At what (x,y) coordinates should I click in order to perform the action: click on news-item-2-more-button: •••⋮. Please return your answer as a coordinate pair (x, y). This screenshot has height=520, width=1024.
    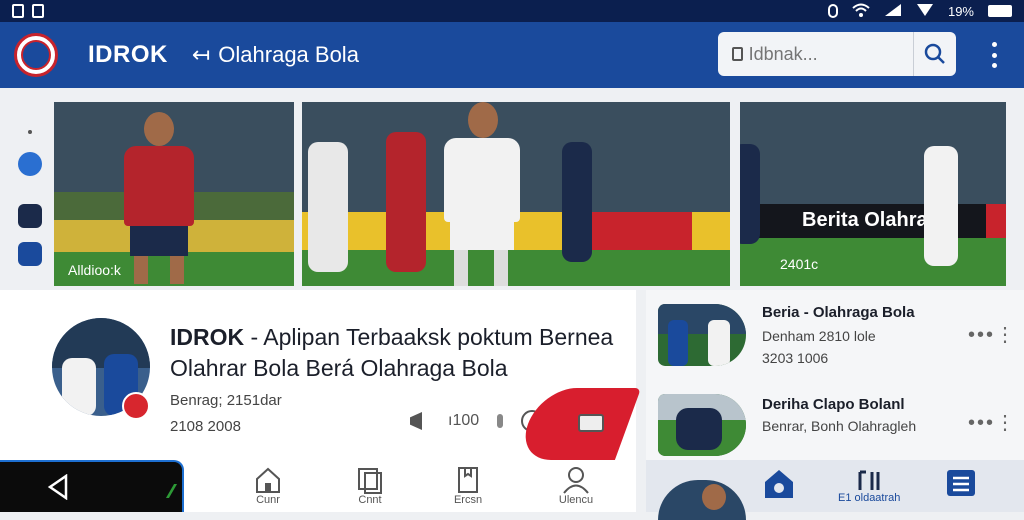
    Looking at the image, I should click on (992, 422).